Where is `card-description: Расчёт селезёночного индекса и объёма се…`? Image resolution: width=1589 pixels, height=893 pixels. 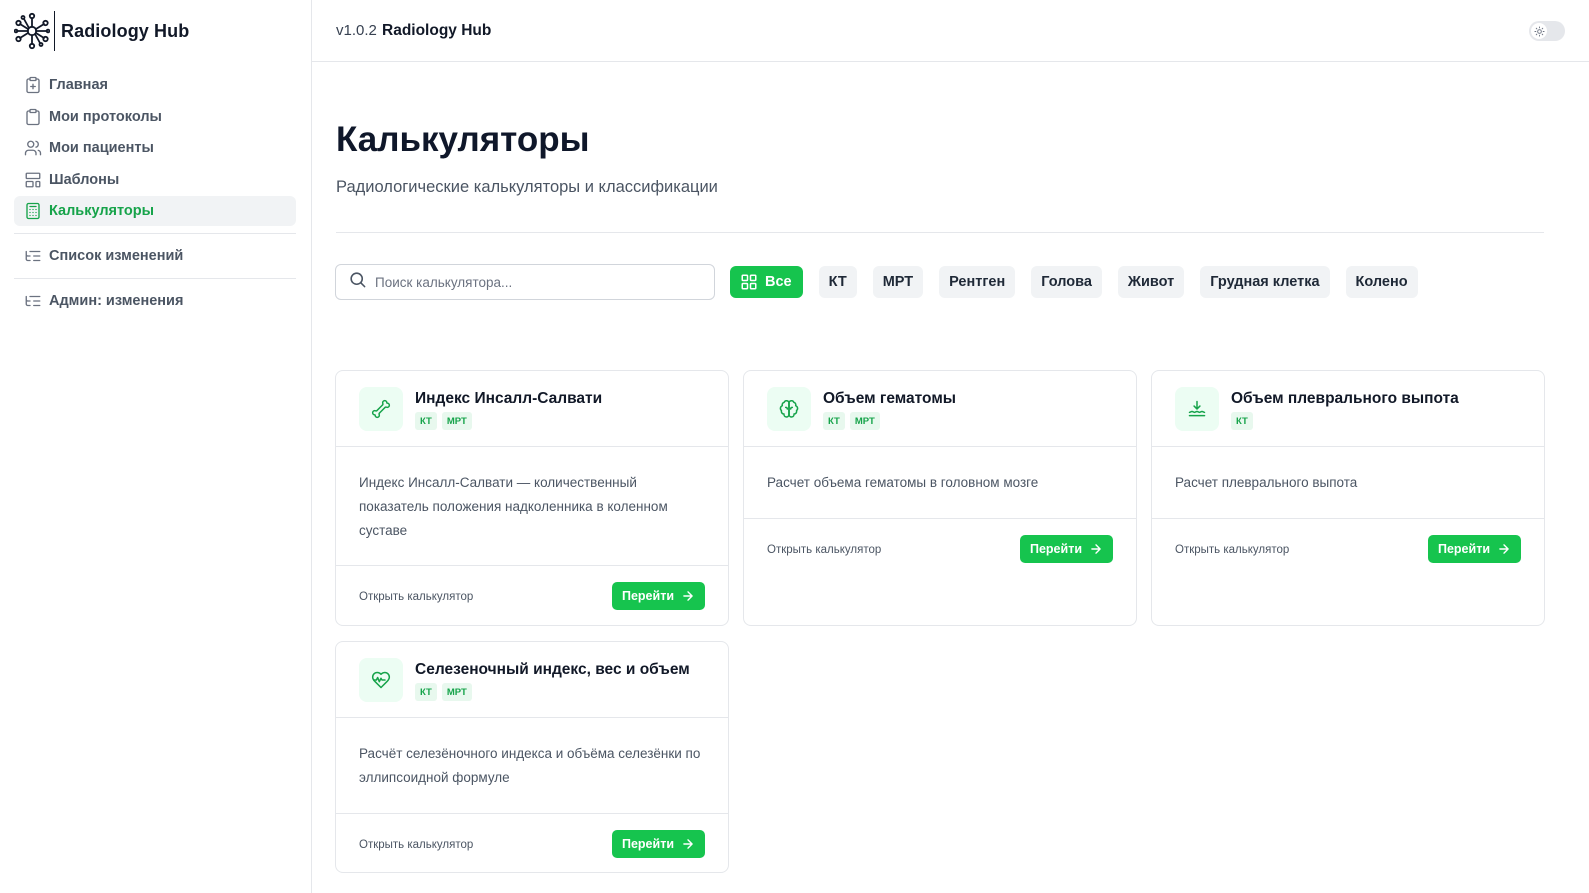 card-description: Расчёт селезёночного индекса и объёма се… is located at coordinates (532, 766).